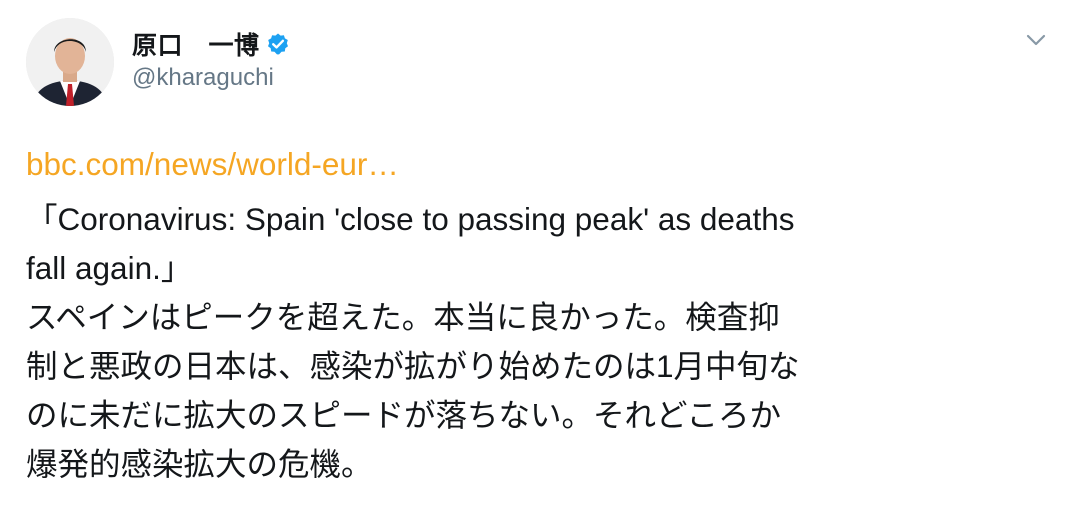  What do you see at coordinates (196, 44) in the screenshot?
I see `author-display-name: 原口 一博` at bounding box center [196, 44].